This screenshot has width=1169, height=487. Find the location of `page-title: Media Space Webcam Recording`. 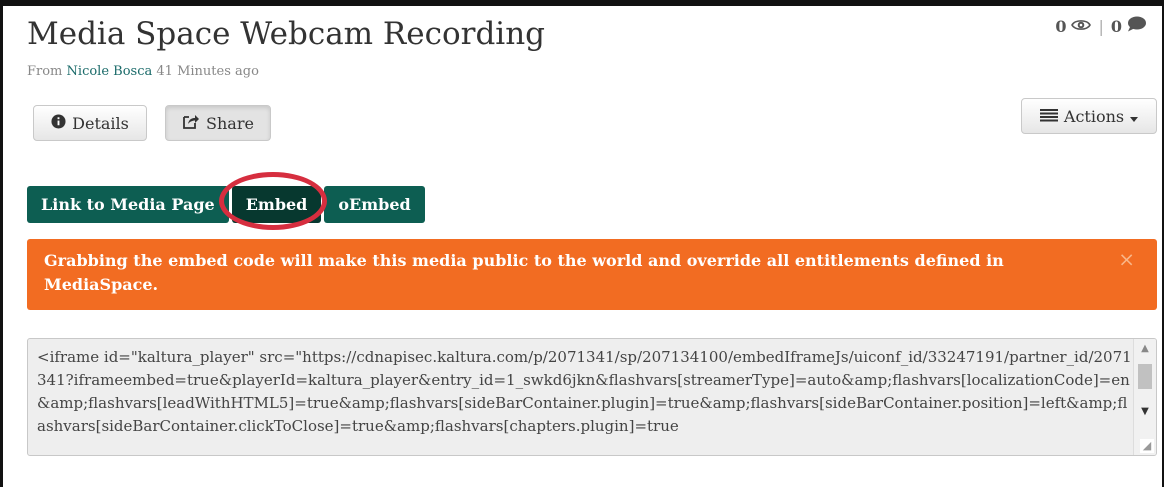

page-title: Media Space Webcam Recording is located at coordinates (286, 34).